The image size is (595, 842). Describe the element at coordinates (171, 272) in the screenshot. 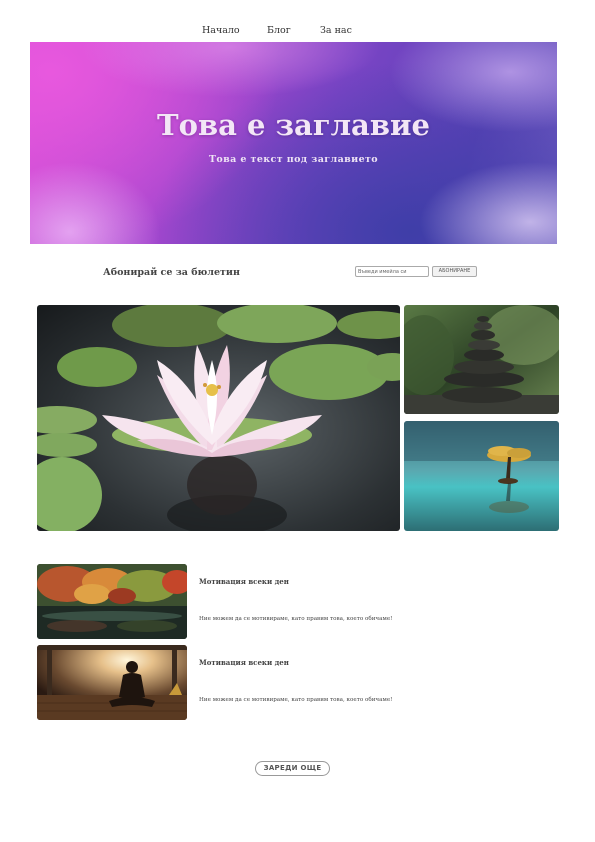

I see `newsletter-label: Абонирай се за бюлетин` at that location.